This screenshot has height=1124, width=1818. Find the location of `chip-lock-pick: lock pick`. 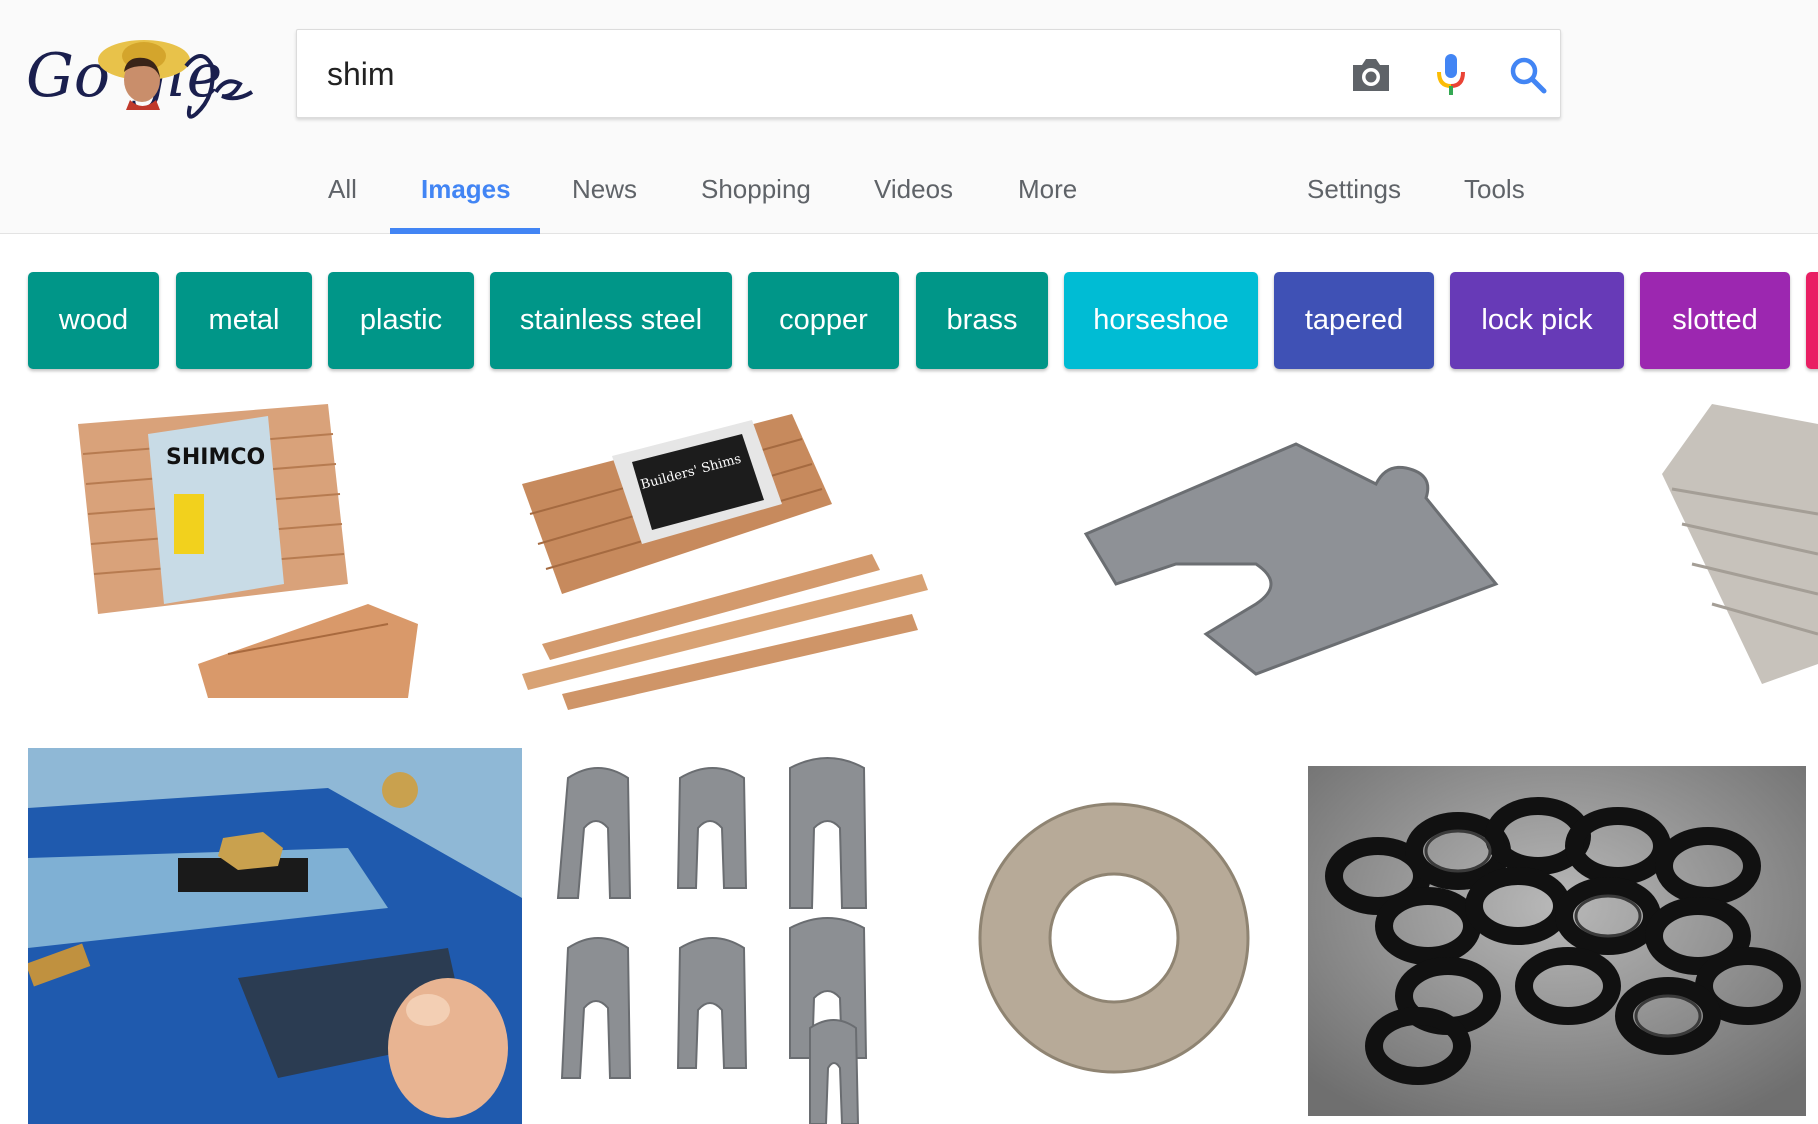

chip-lock-pick: lock pick is located at coordinates (1537, 320).